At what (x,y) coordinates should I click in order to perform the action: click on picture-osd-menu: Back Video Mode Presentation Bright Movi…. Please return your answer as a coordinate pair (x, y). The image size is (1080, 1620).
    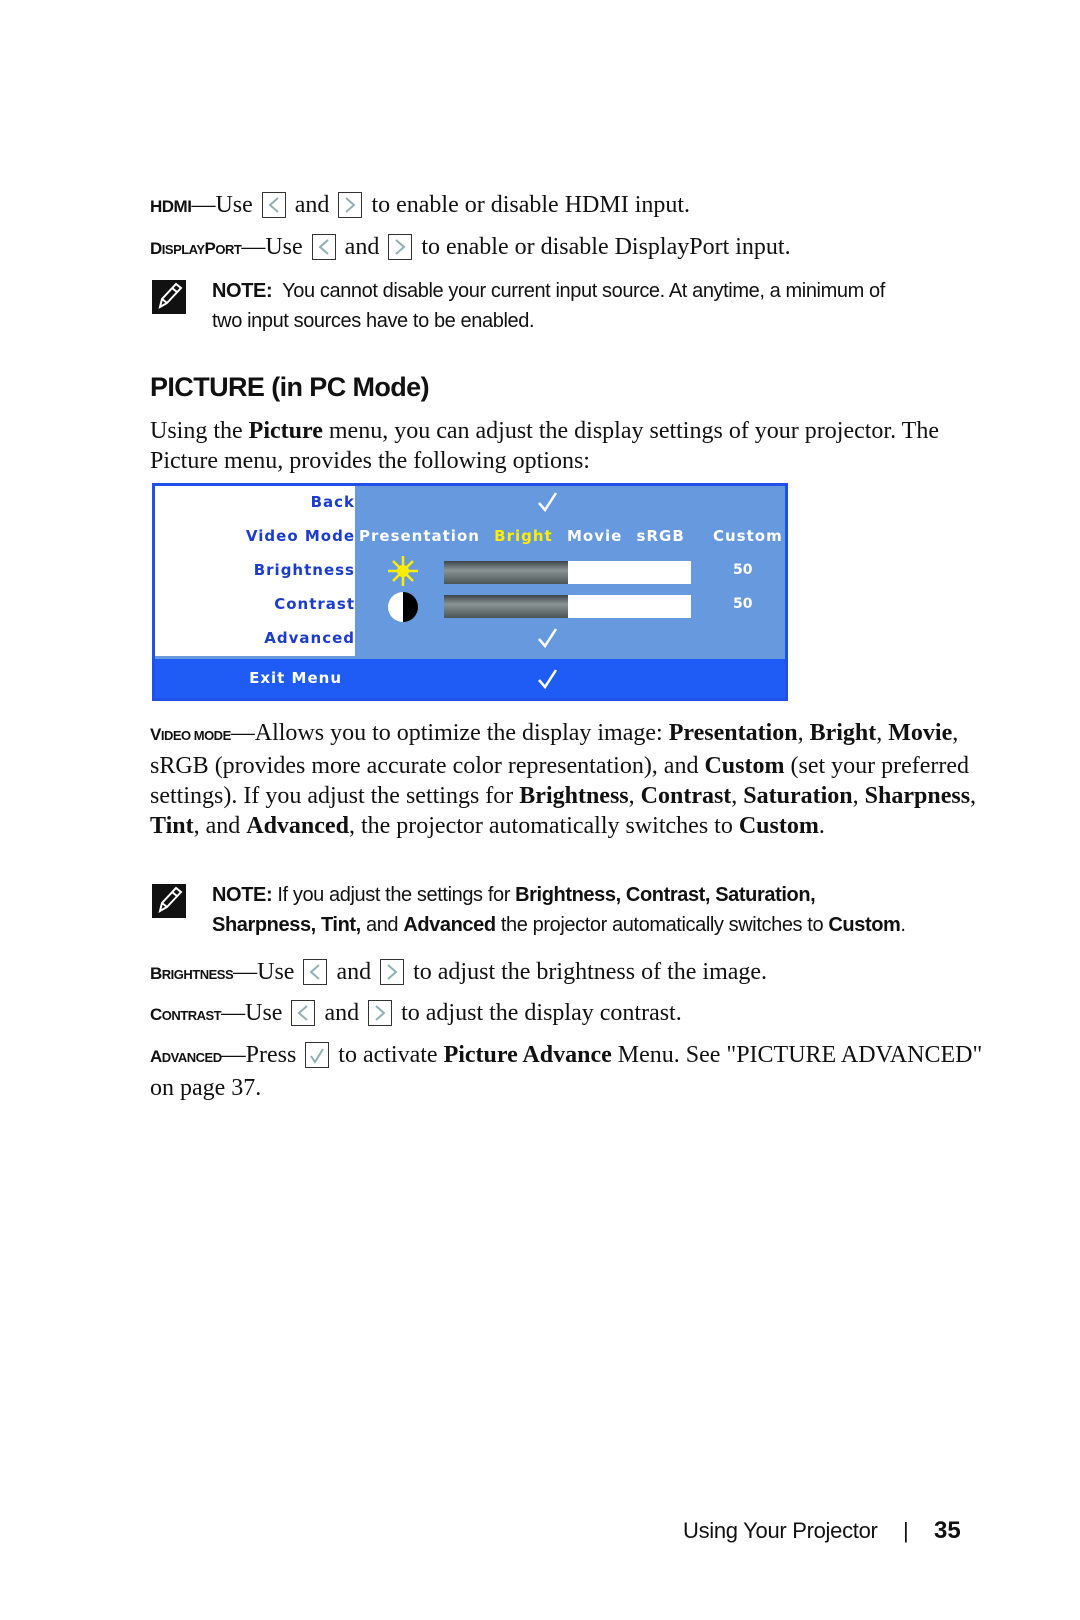
    Looking at the image, I should click on (470, 592).